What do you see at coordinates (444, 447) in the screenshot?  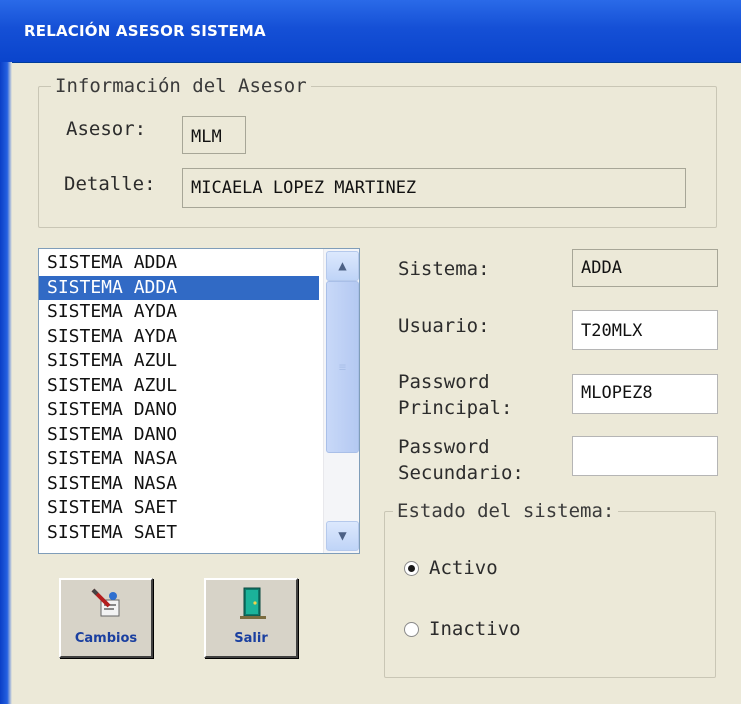 I see `password-secundario-label-1: Password` at bounding box center [444, 447].